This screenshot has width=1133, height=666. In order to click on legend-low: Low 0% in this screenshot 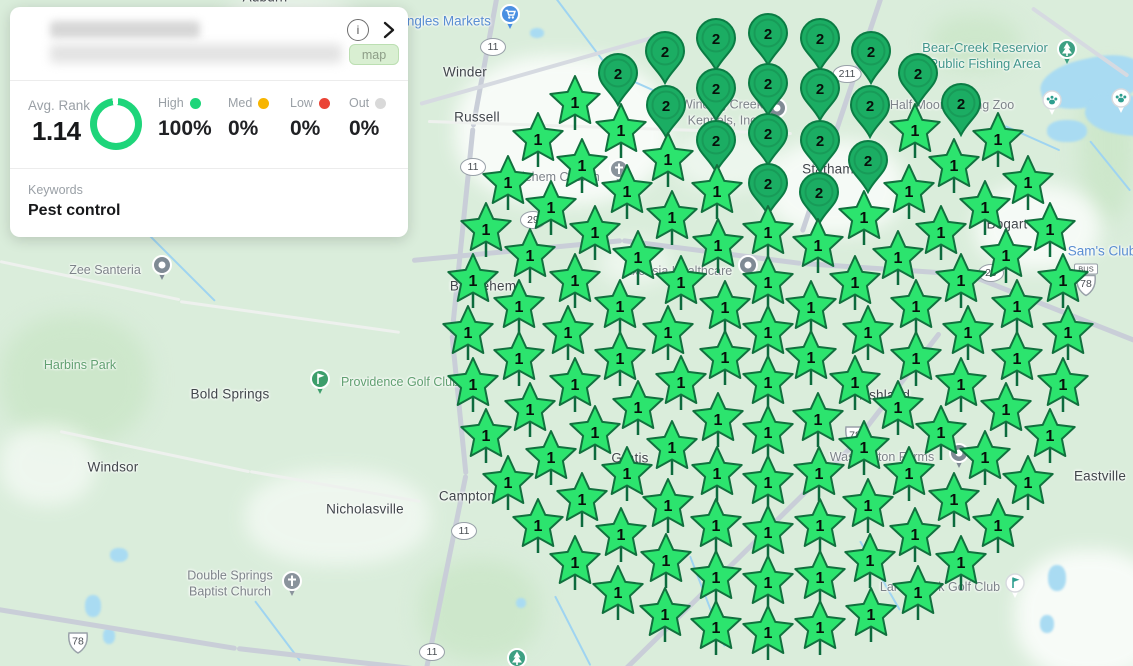, I will do `click(310, 118)`.